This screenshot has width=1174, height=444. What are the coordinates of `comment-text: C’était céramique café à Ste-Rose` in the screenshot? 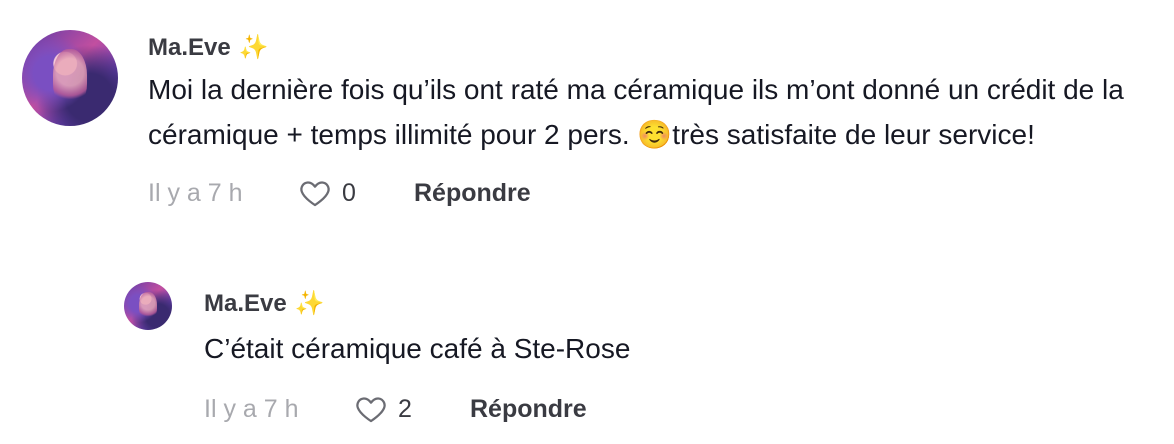 It's located at (417, 348).